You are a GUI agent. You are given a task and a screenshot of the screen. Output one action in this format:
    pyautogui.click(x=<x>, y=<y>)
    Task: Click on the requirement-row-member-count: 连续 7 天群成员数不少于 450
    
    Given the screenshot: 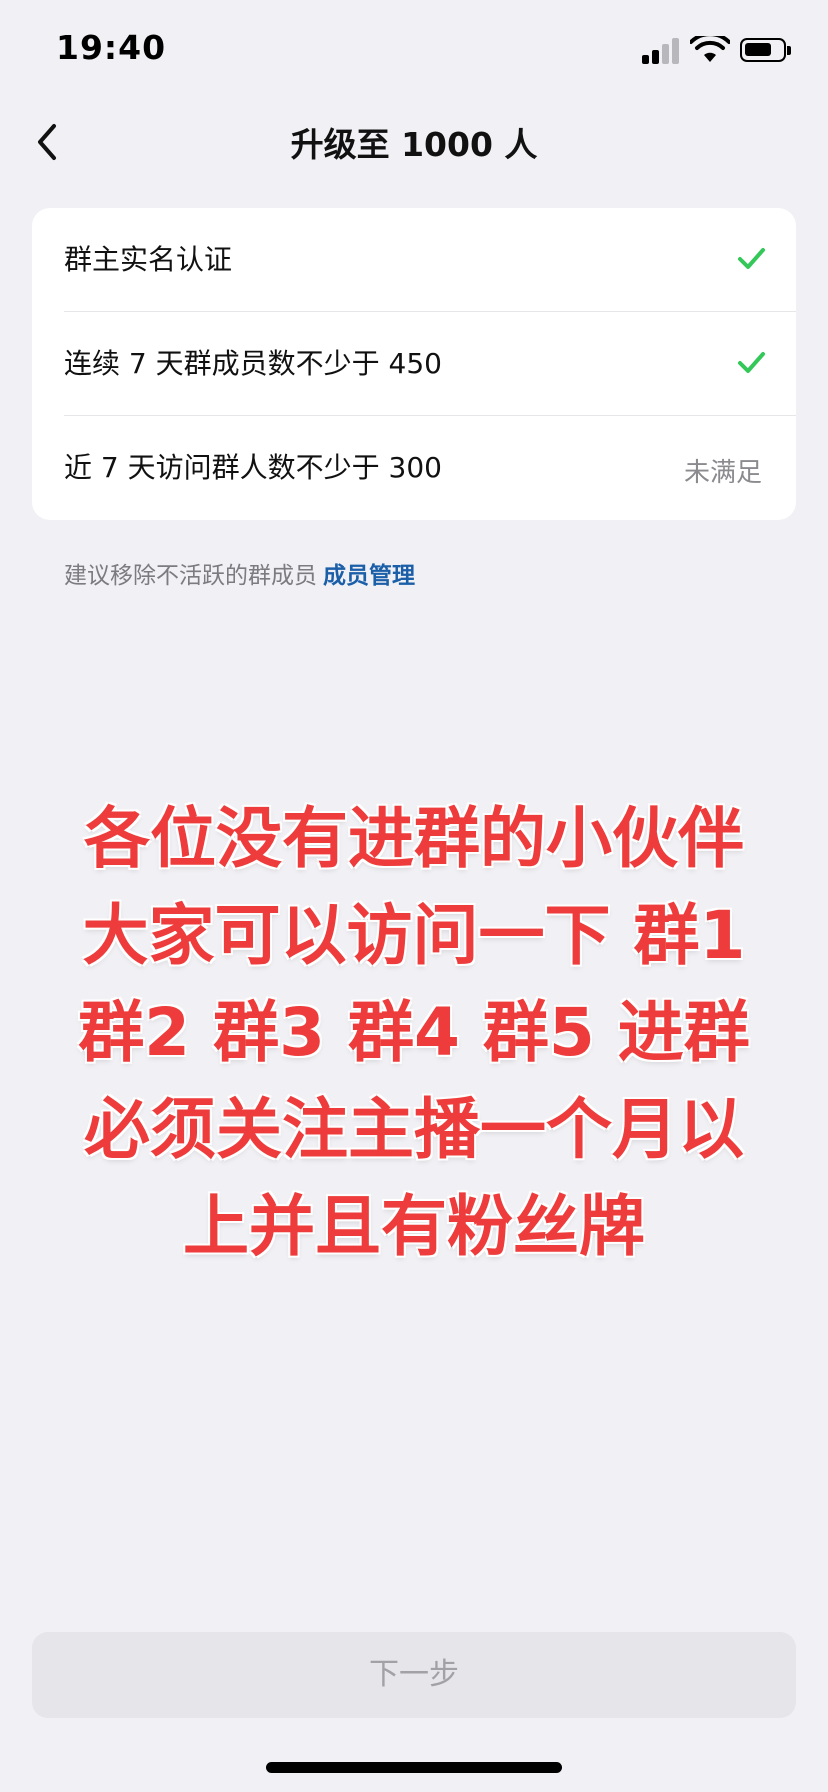 What is the action you would take?
    pyautogui.click(x=414, y=364)
    